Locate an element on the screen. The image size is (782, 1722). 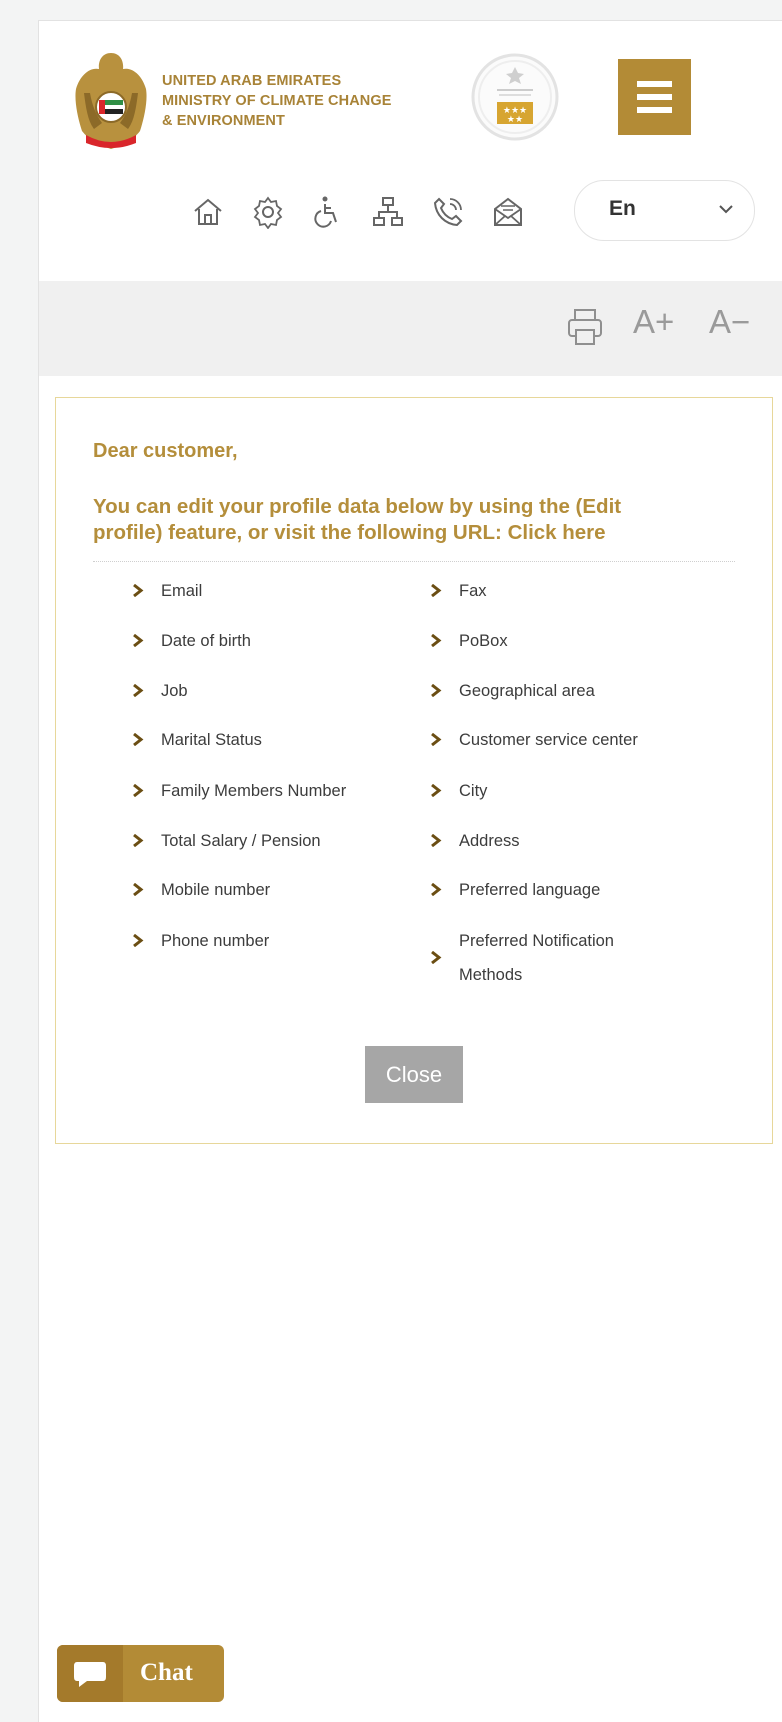
chat-label: Chat is located at coordinates (166, 1672).